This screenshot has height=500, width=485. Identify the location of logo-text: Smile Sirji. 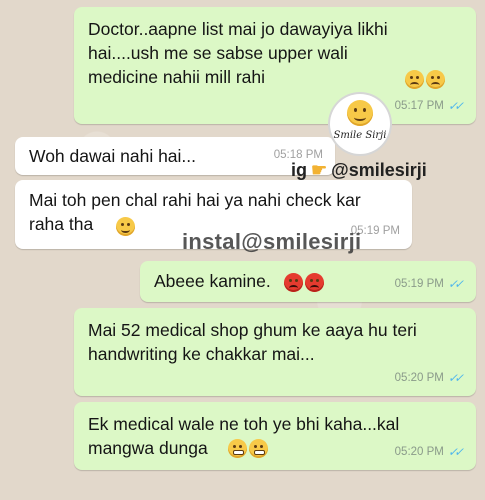
(360, 135).